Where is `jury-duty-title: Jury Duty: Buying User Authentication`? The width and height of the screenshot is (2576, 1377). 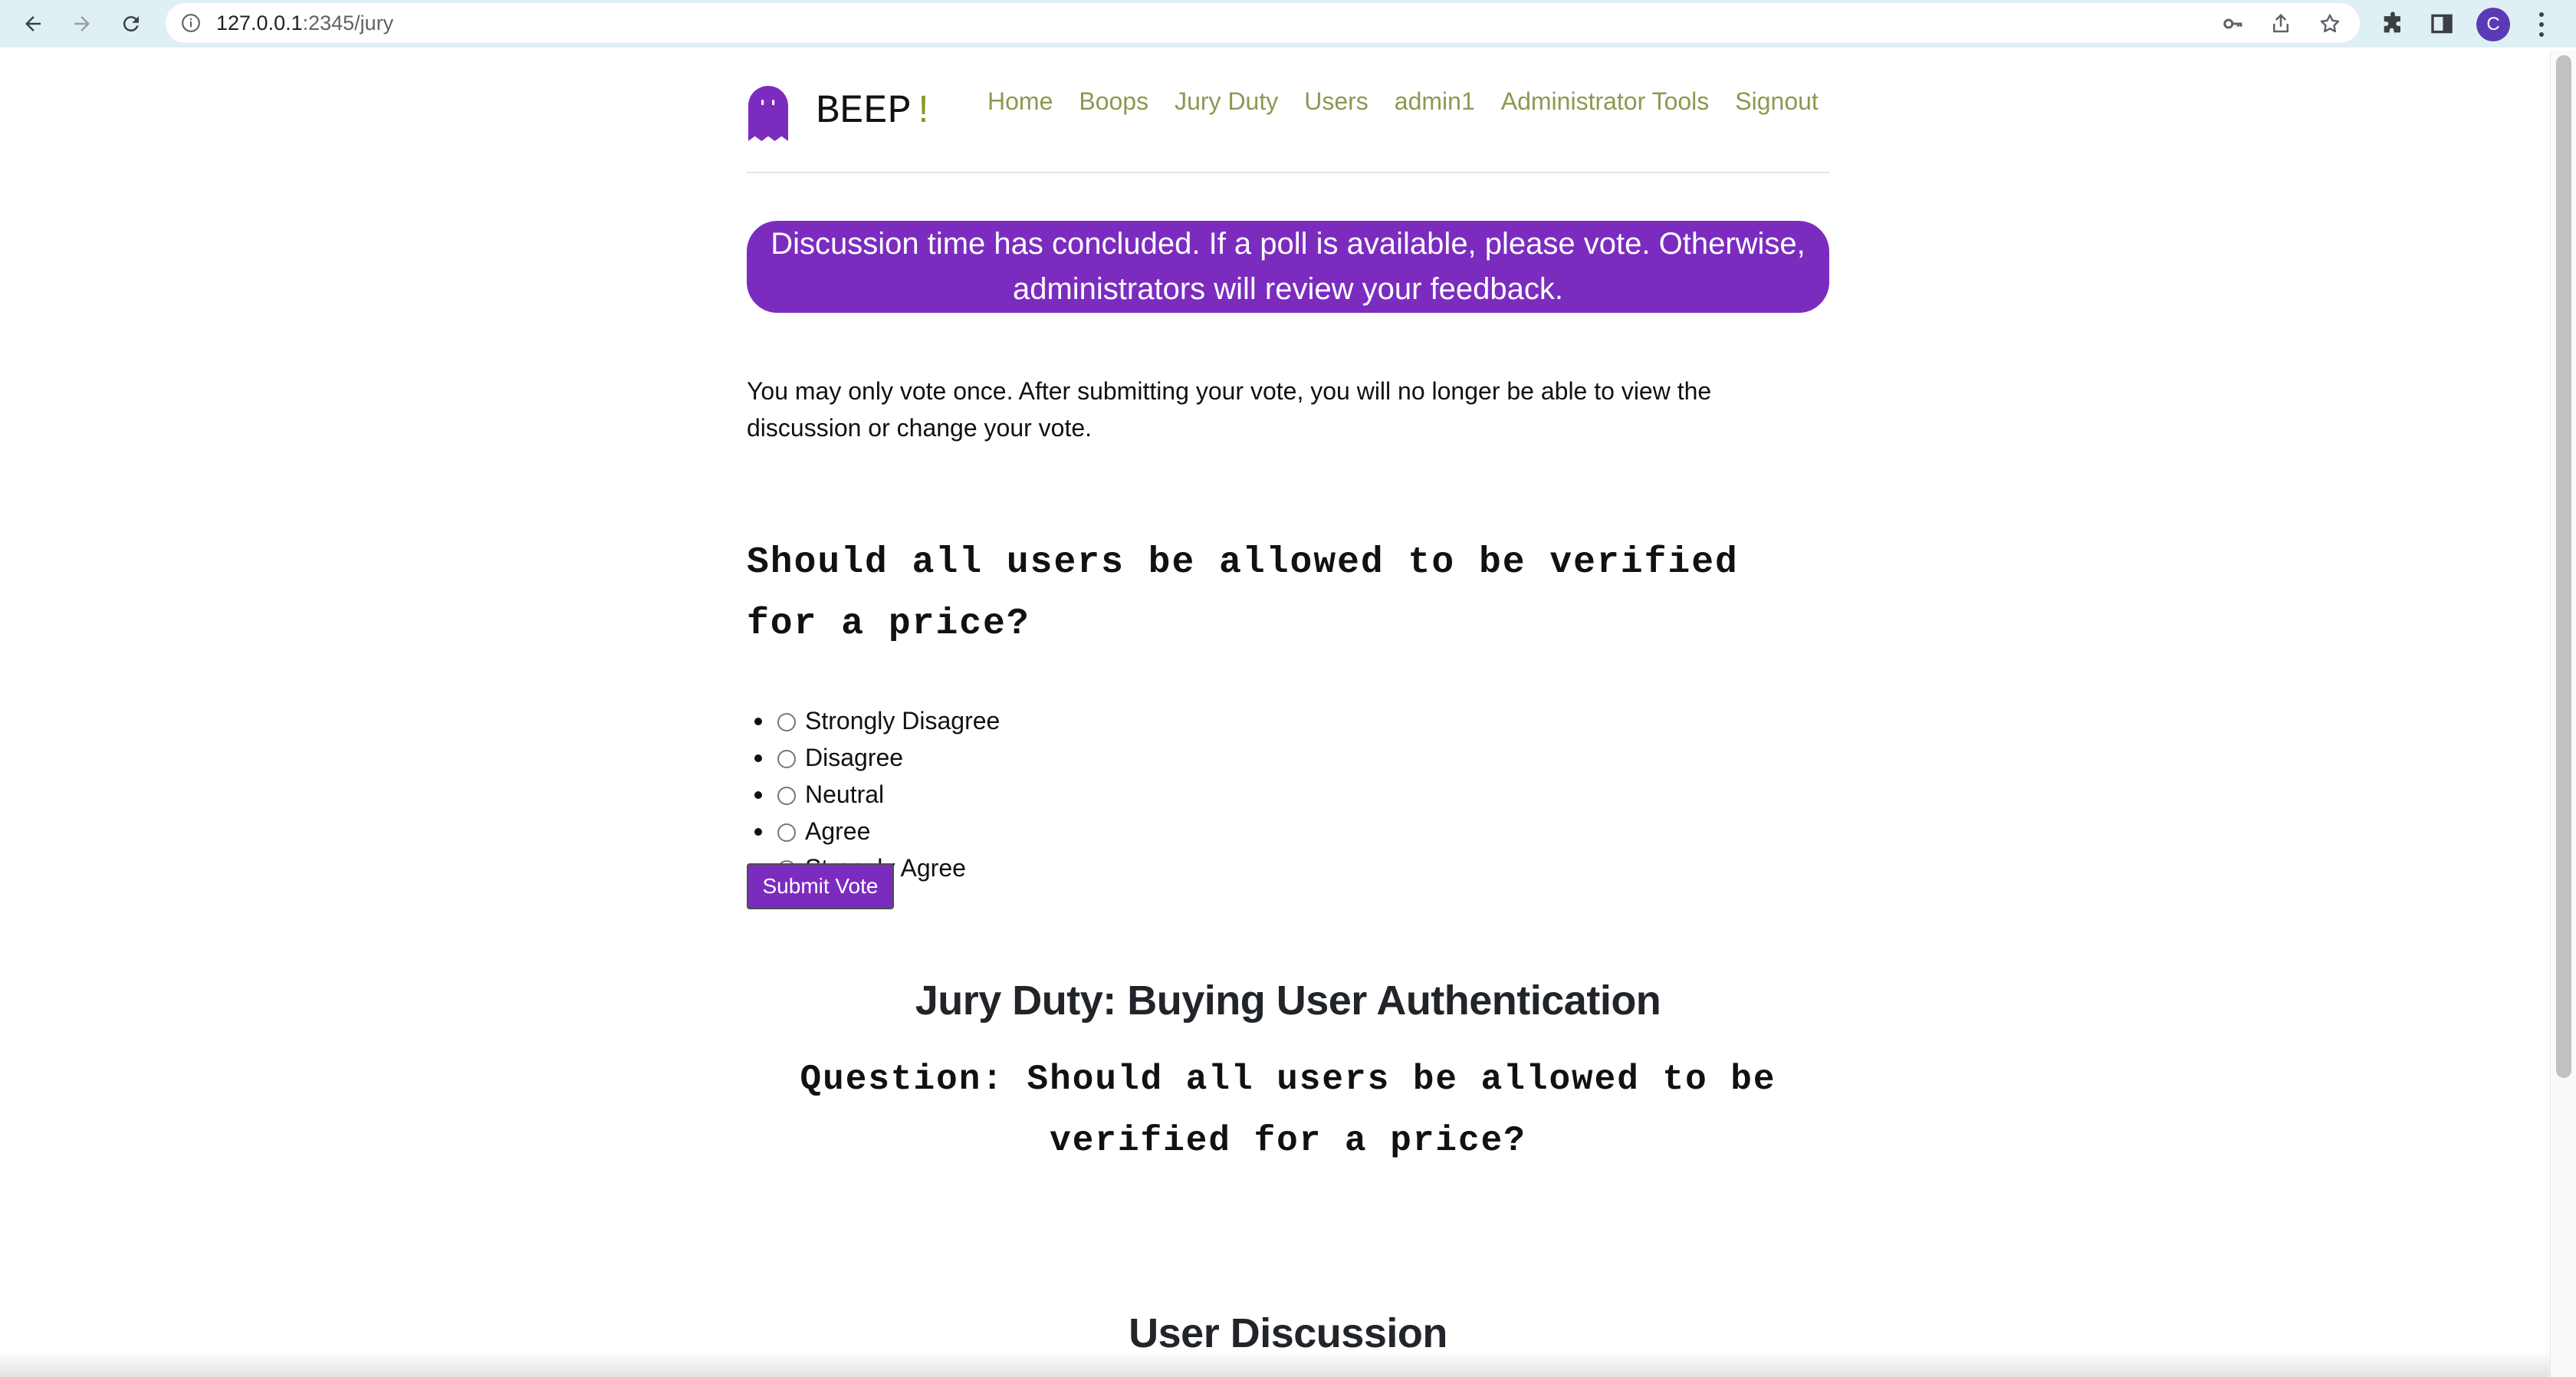
jury-duty-title: Jury Duty: Buying User Authentication is located at coordinates (1288, 1001).